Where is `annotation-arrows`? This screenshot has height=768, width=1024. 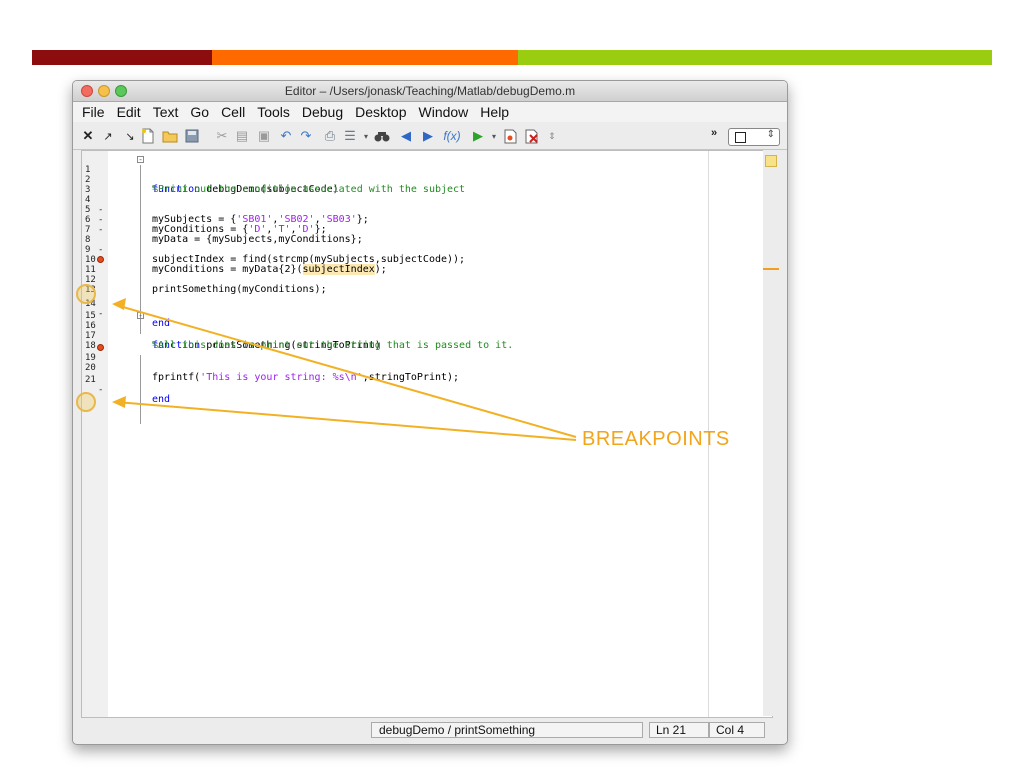
annotation-arrows is located at coordinates (344, 369).